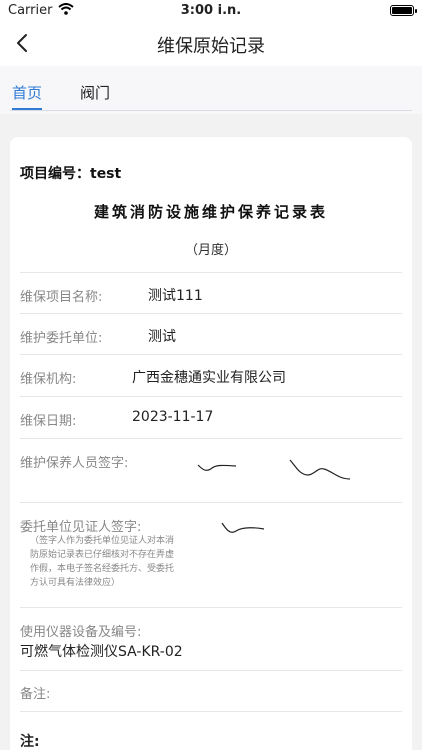 This screenshot has width=422, height=750. Describe the element at coordinates (61, 338) in the screenshot. I see `client-unit-label: 维护委托单位:` at that location.